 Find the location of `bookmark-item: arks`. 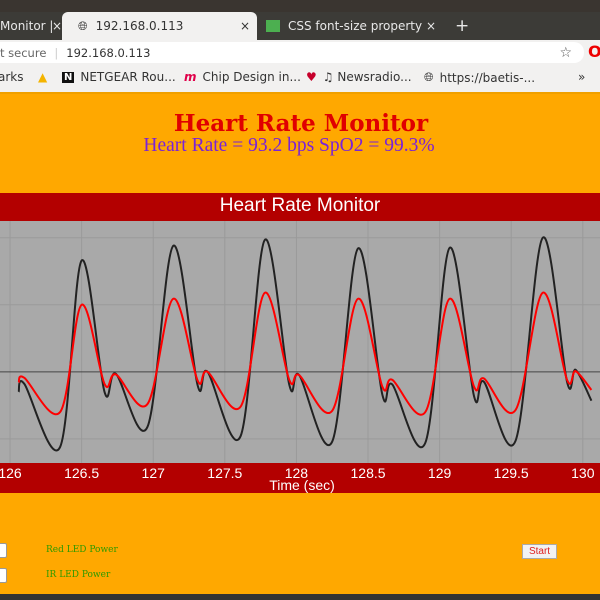

bookmark-item: arks is located at coordinates (12, 77).